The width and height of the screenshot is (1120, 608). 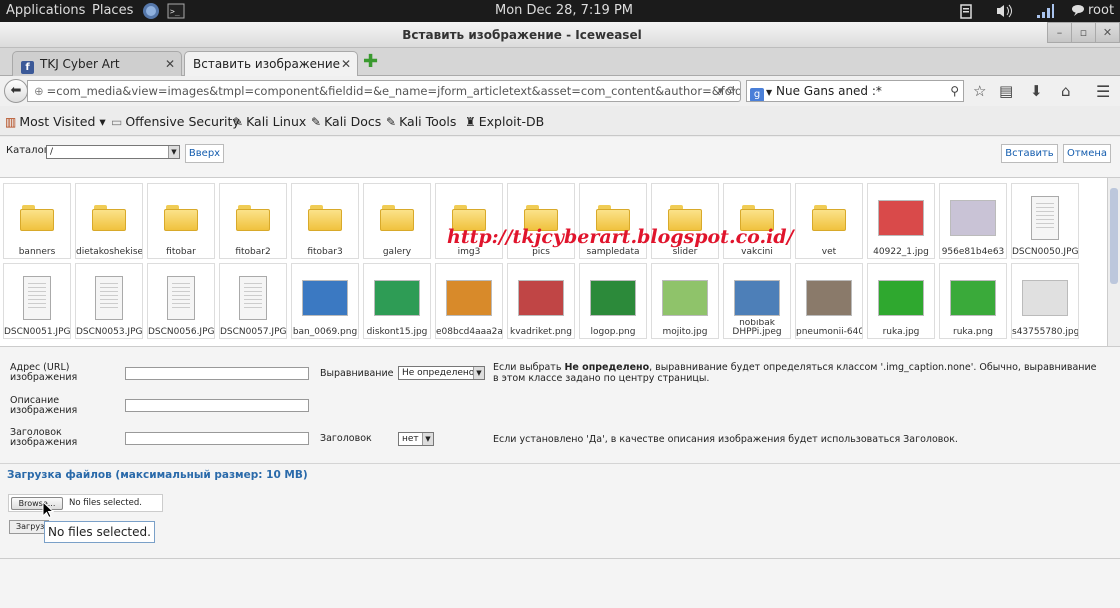 I want to click on image-item: ruka.png, so click(x=973, y=301).